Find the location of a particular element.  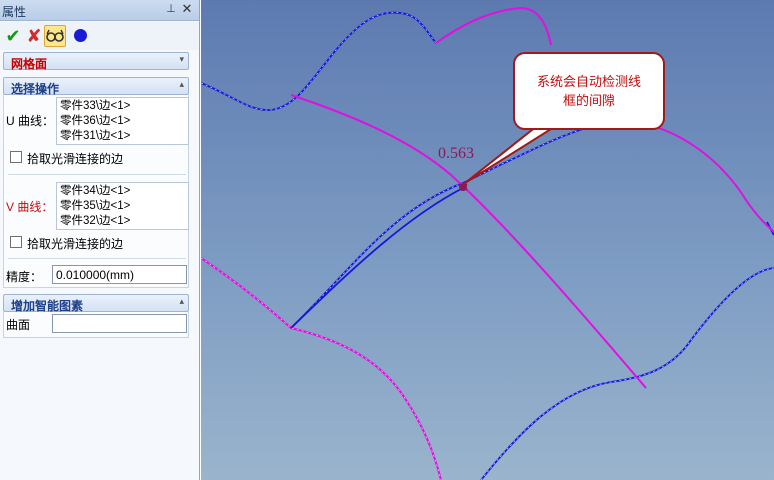

list-item: 零件35\边<1> is located at coordinates (122, 206).